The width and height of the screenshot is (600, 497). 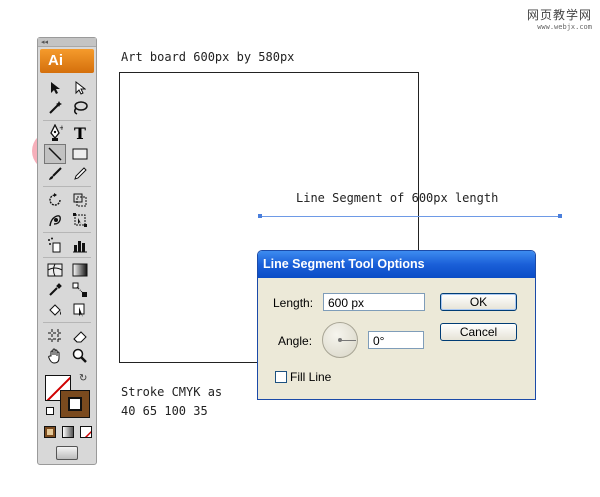 I want to click on warp-tool-icon, so click(x=55, y=220).